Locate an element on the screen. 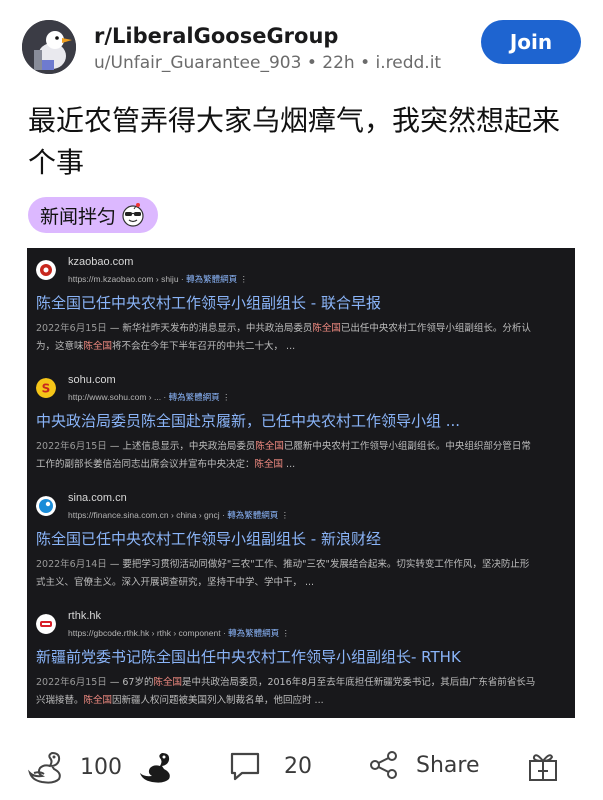 This screenshot has width=603, height=800. post-domain: i.redd.it is located at coordinates (409, 63).